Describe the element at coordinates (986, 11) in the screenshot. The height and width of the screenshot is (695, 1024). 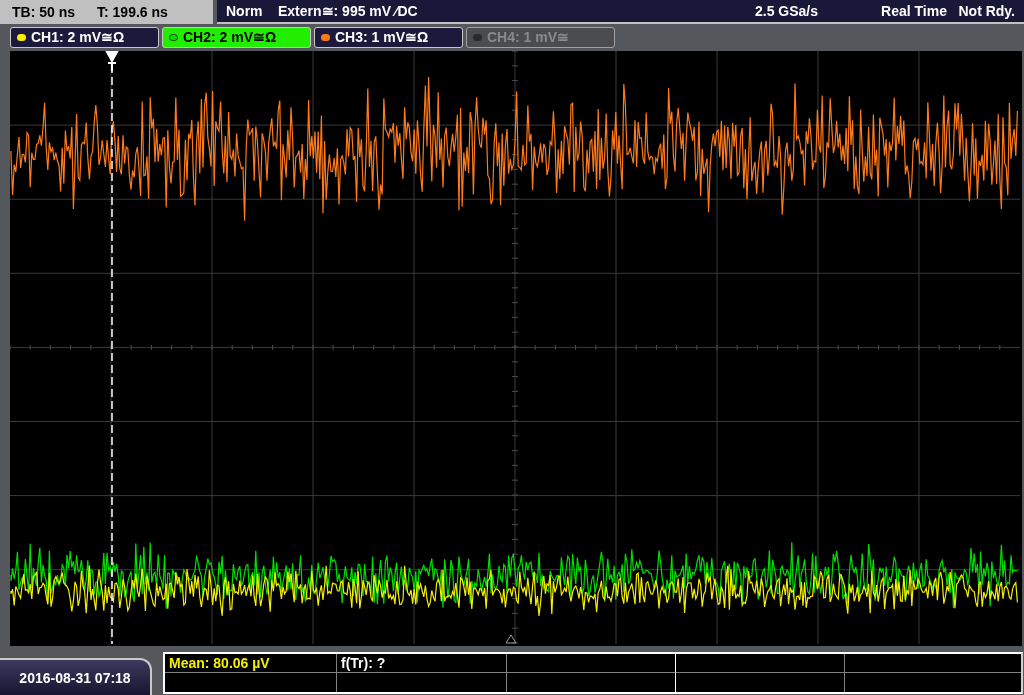
I see `status-text: Not Rdy.` at that location.